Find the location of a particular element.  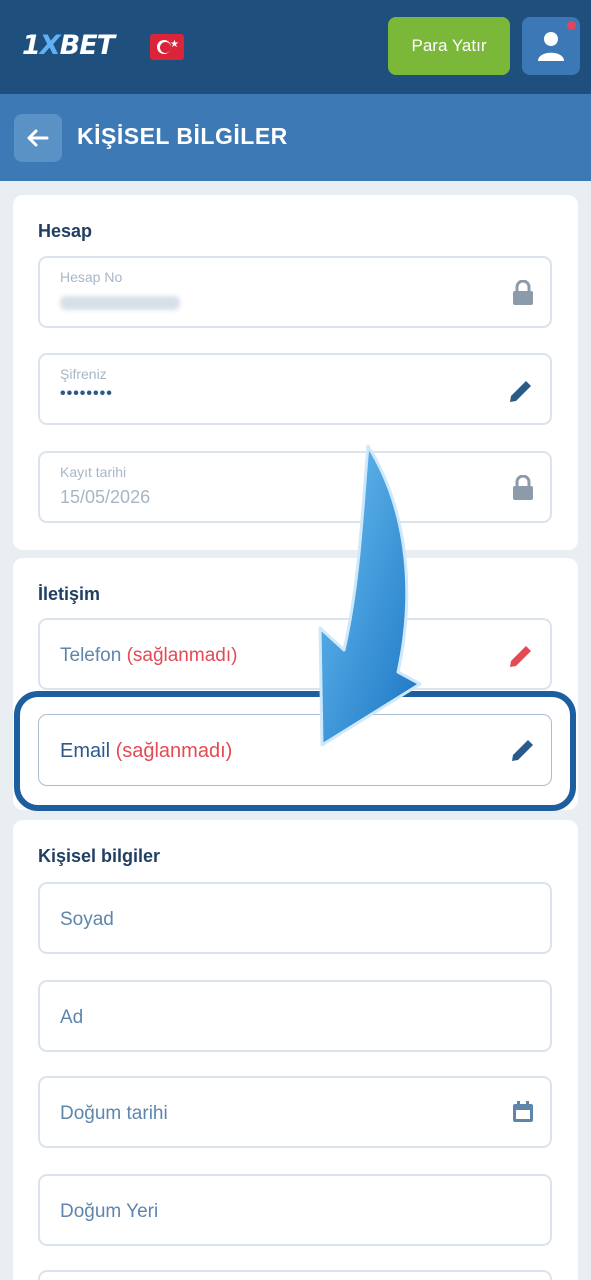

surname-field: Soyad is located at coordinates (295, 918).